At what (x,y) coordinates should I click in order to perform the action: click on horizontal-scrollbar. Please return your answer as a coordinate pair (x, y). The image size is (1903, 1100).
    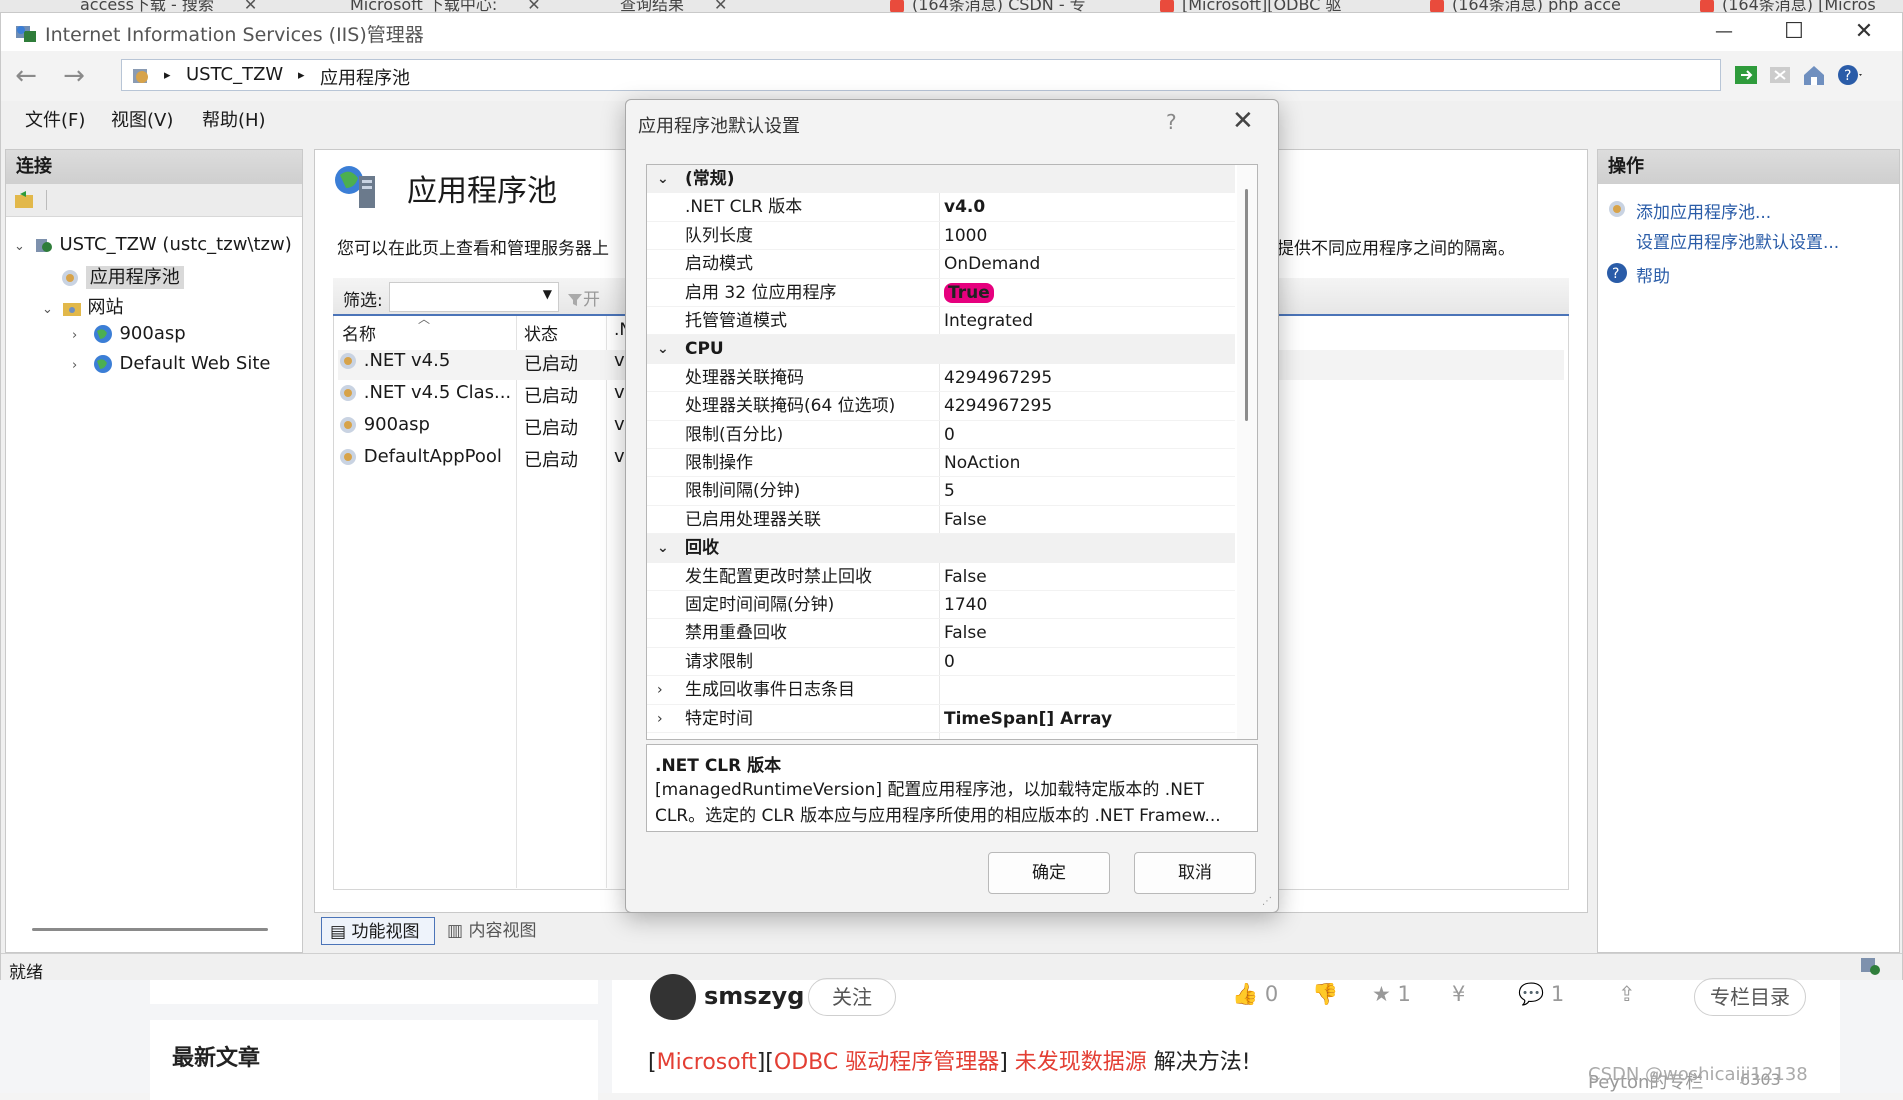
    Looking at the image, I should click on (150, 929).